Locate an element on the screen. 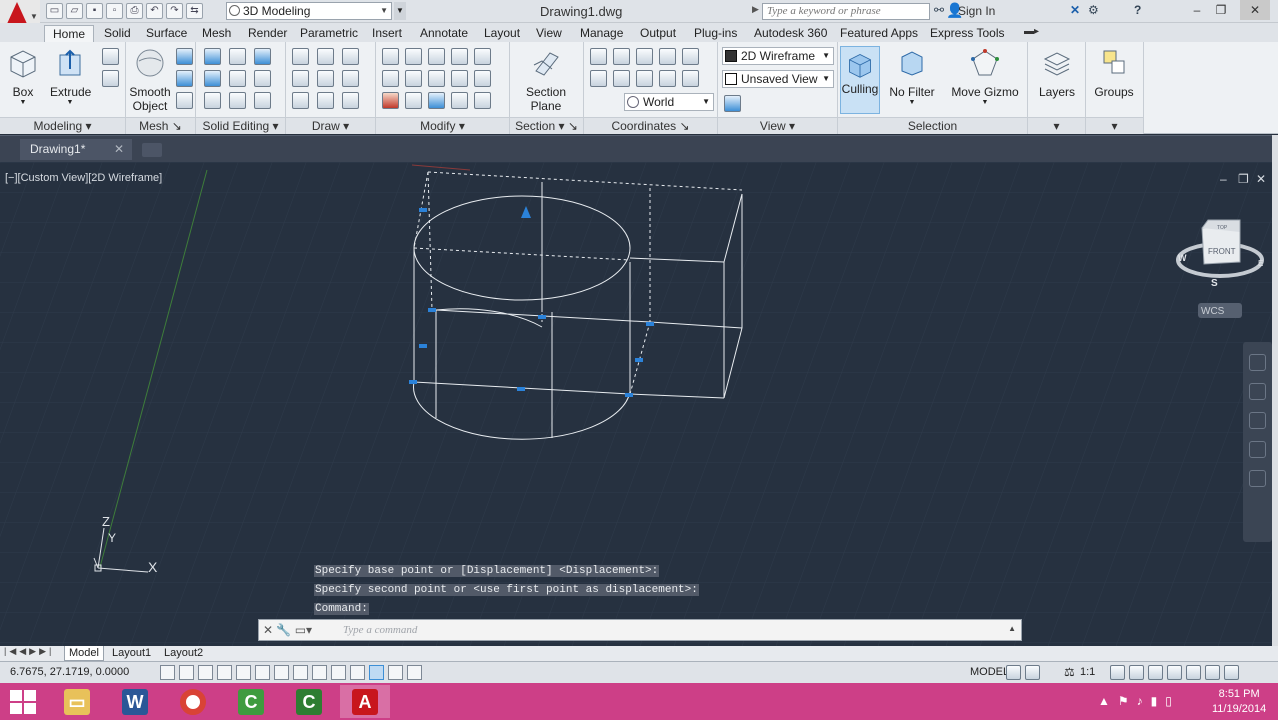  smooth-more-icon is located at coordinates (184, 56).